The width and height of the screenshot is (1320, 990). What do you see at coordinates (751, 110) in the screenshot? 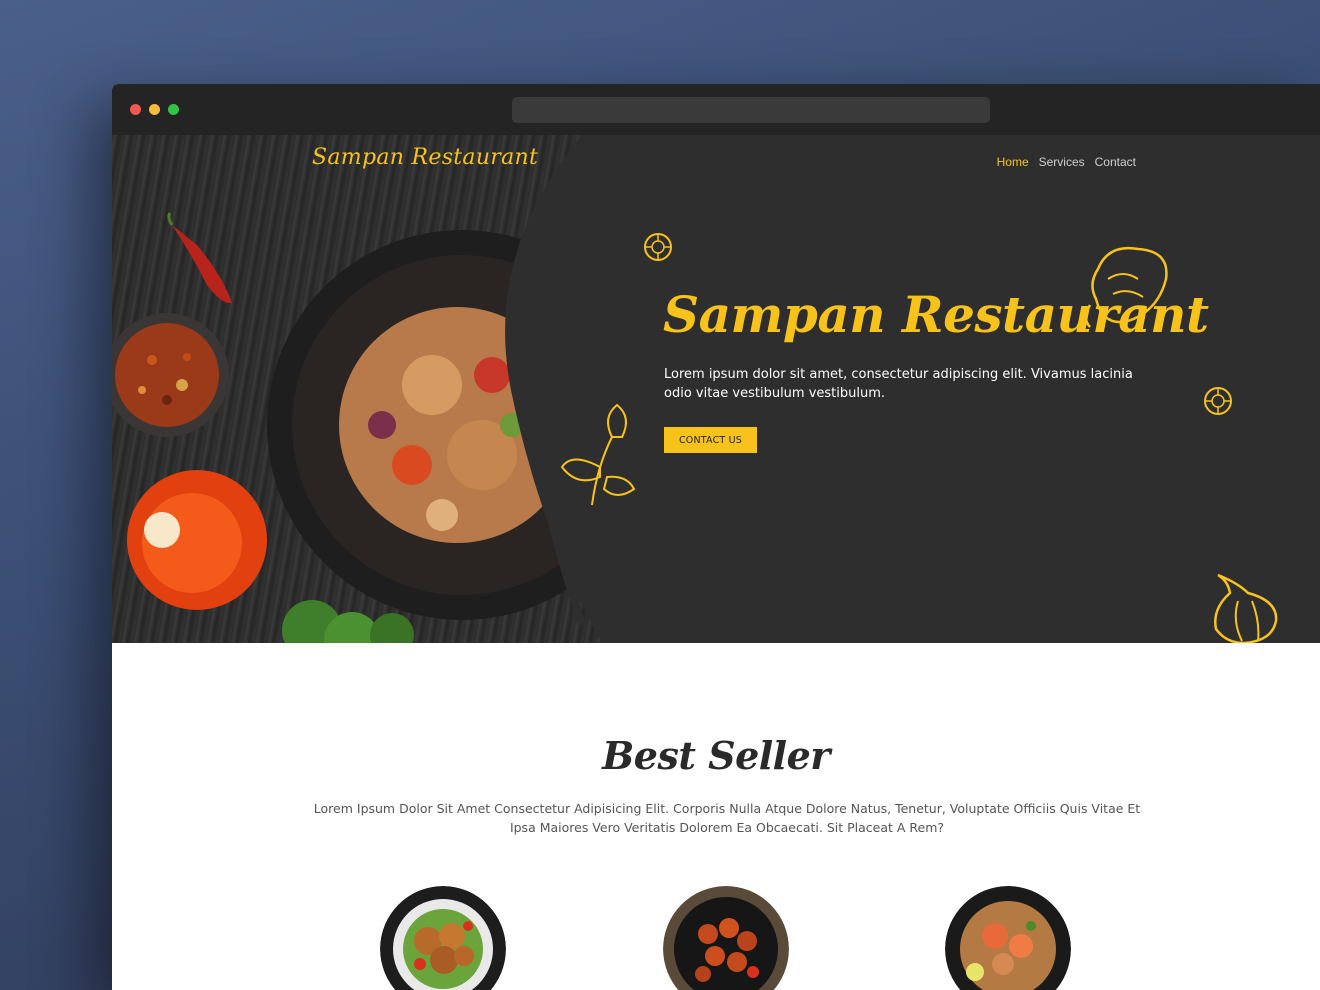
I see `address-bar` at bounding box center [751, 110].